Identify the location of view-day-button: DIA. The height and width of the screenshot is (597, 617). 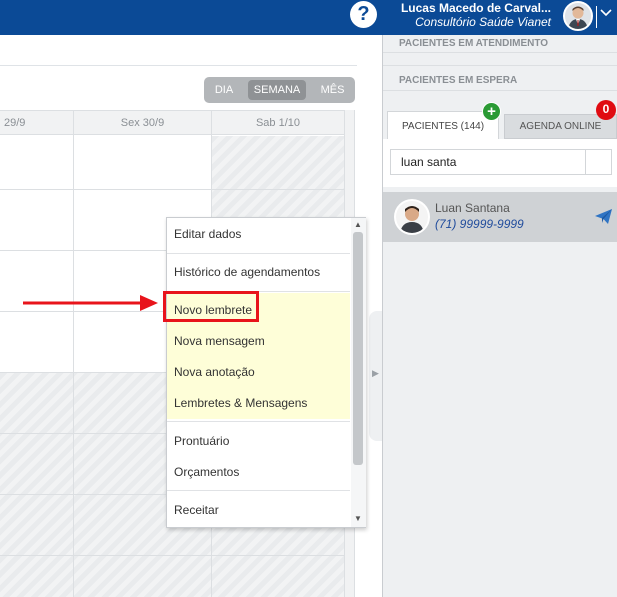
(224, 90).